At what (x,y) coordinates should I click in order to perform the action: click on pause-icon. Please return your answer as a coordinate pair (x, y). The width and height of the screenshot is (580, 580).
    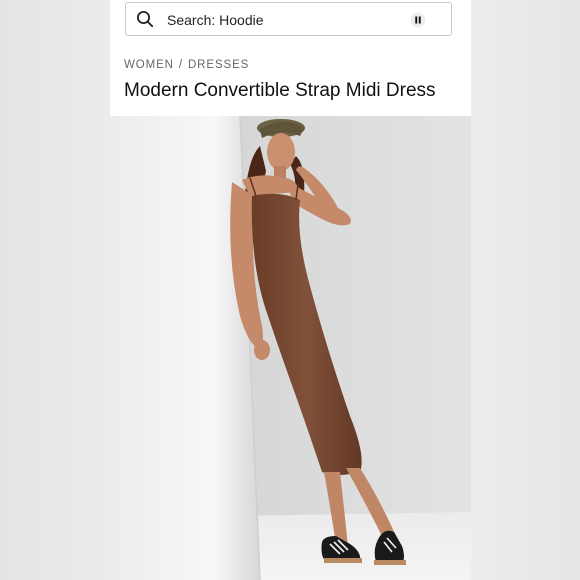
    Looking at the image, I should click on (418, 20).